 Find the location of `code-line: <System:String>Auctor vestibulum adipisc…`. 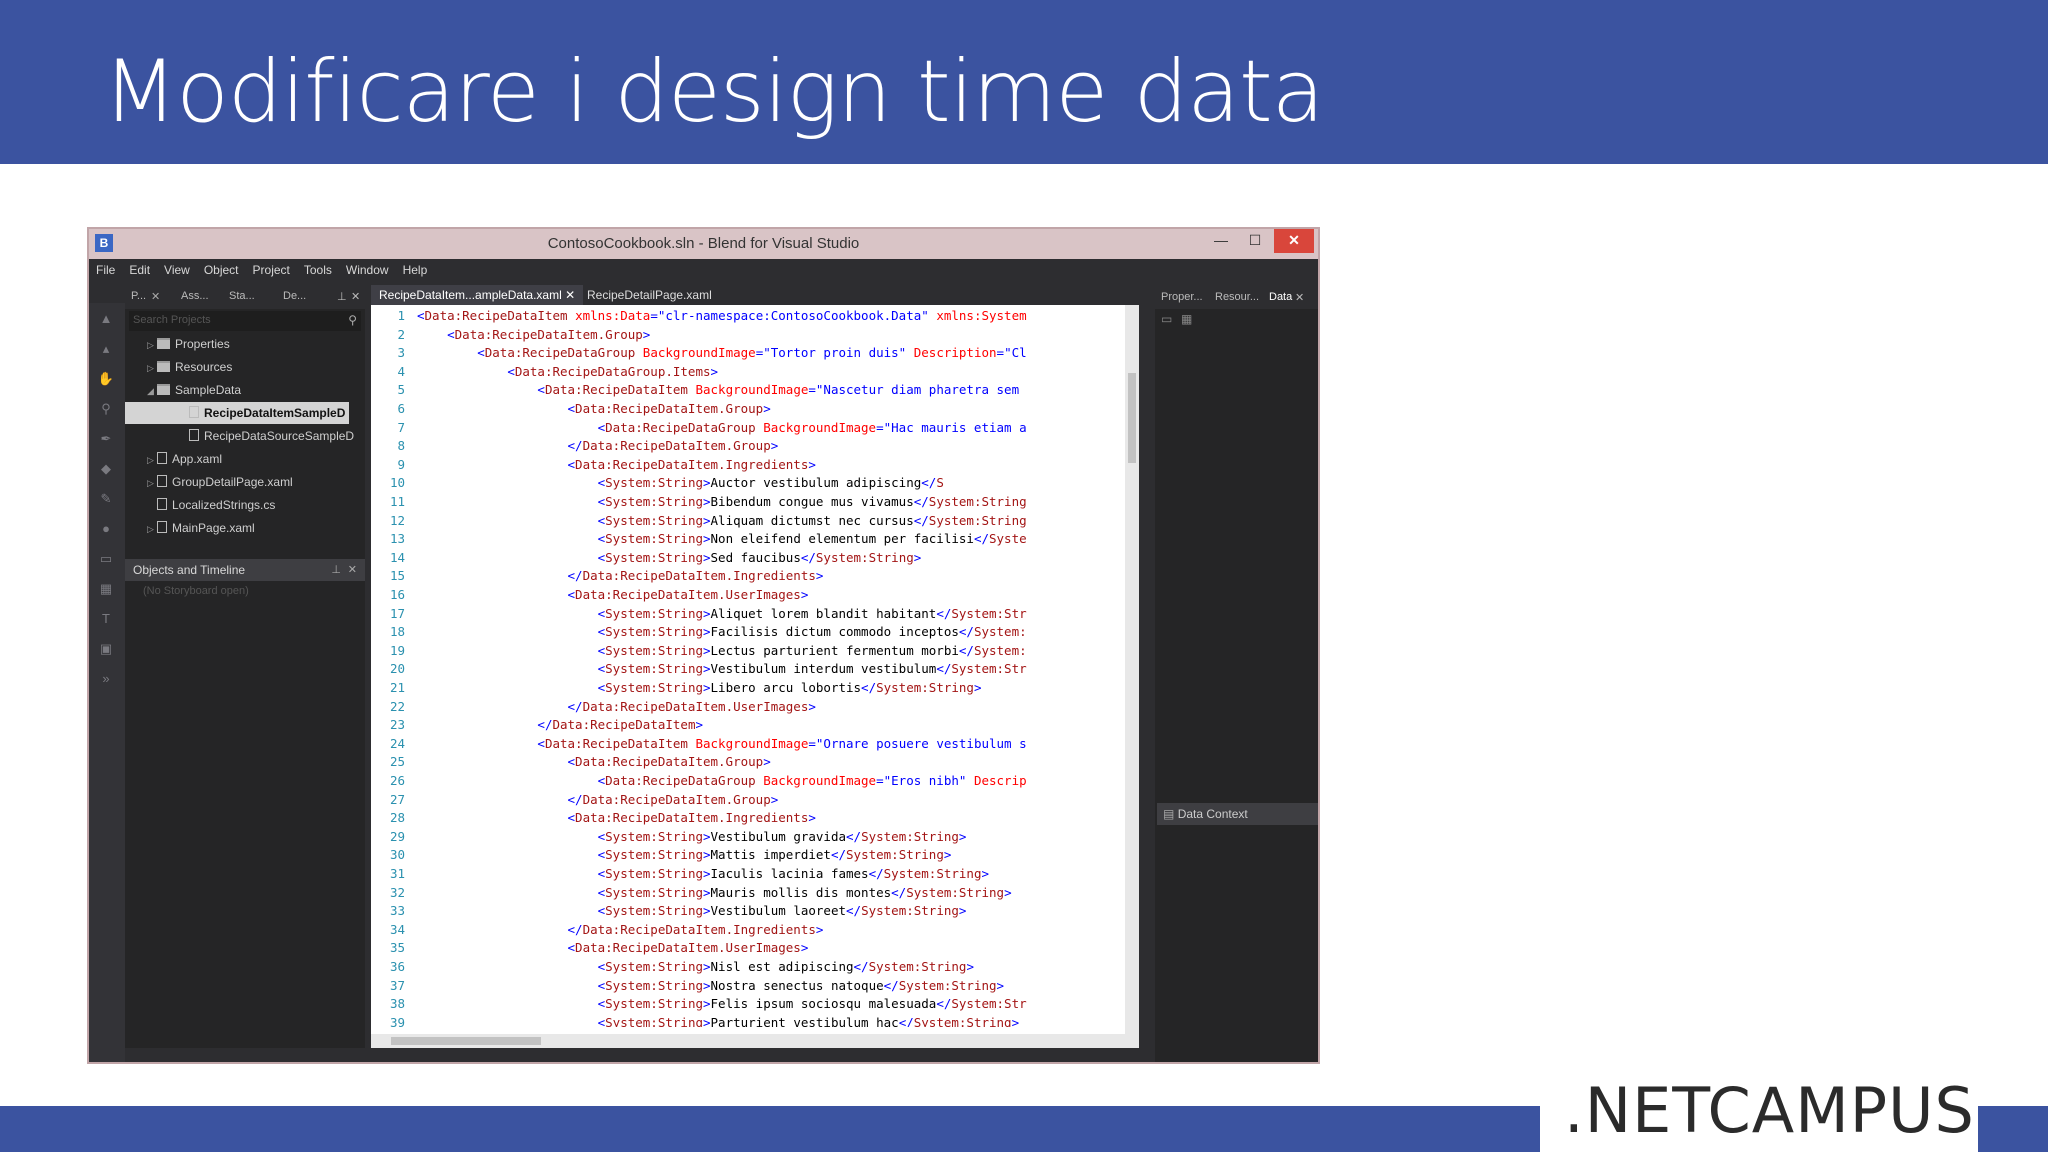

code-line: <System:String>Auctor vestibulum adipisc… is located at coordinates (777, 483).